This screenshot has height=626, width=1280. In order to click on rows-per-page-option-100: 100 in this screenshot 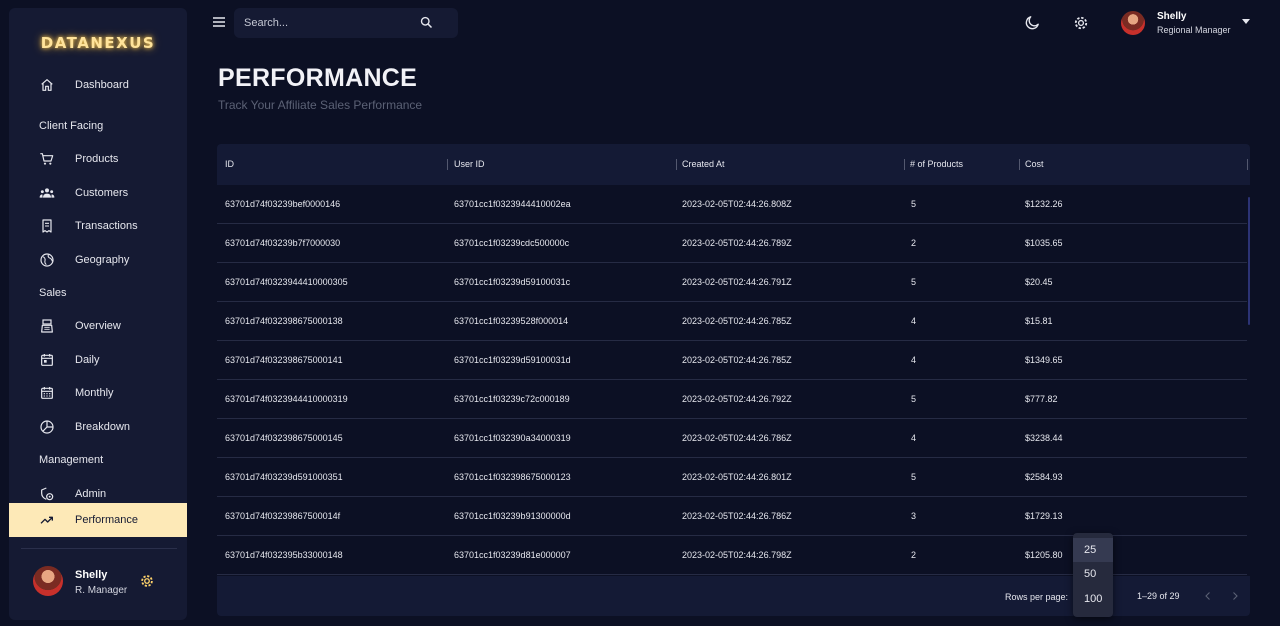, I will do `click(1093, 599)`.